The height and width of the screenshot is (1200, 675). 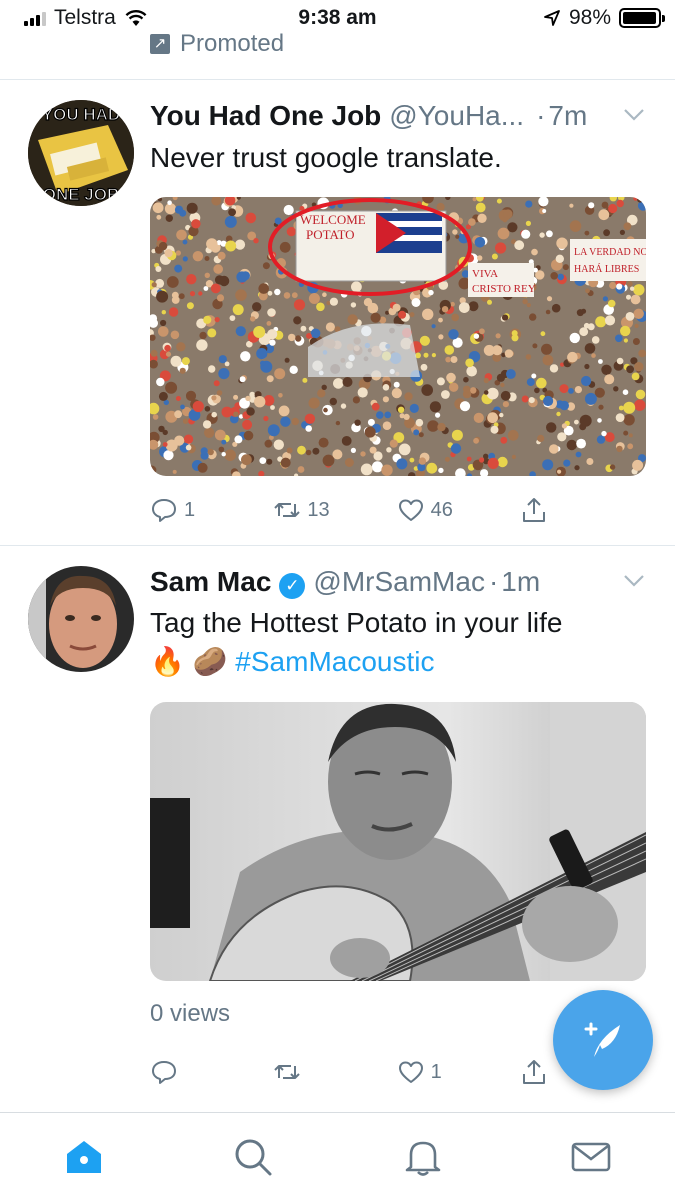 I want to click on envelope-icon, so click(x=591, y=1157).